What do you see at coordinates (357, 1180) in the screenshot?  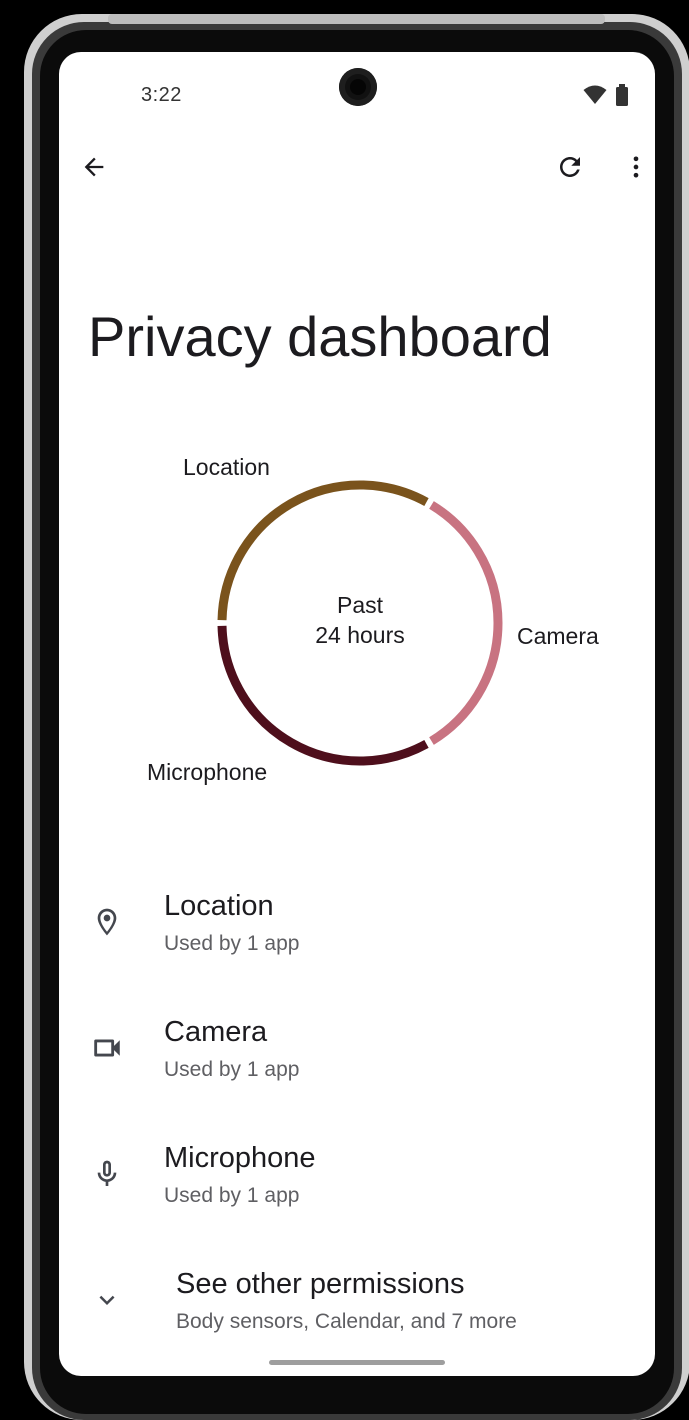 I see `permission-row-microphone: Microphone Used by 1 app` at bounding box center [357, 1180].